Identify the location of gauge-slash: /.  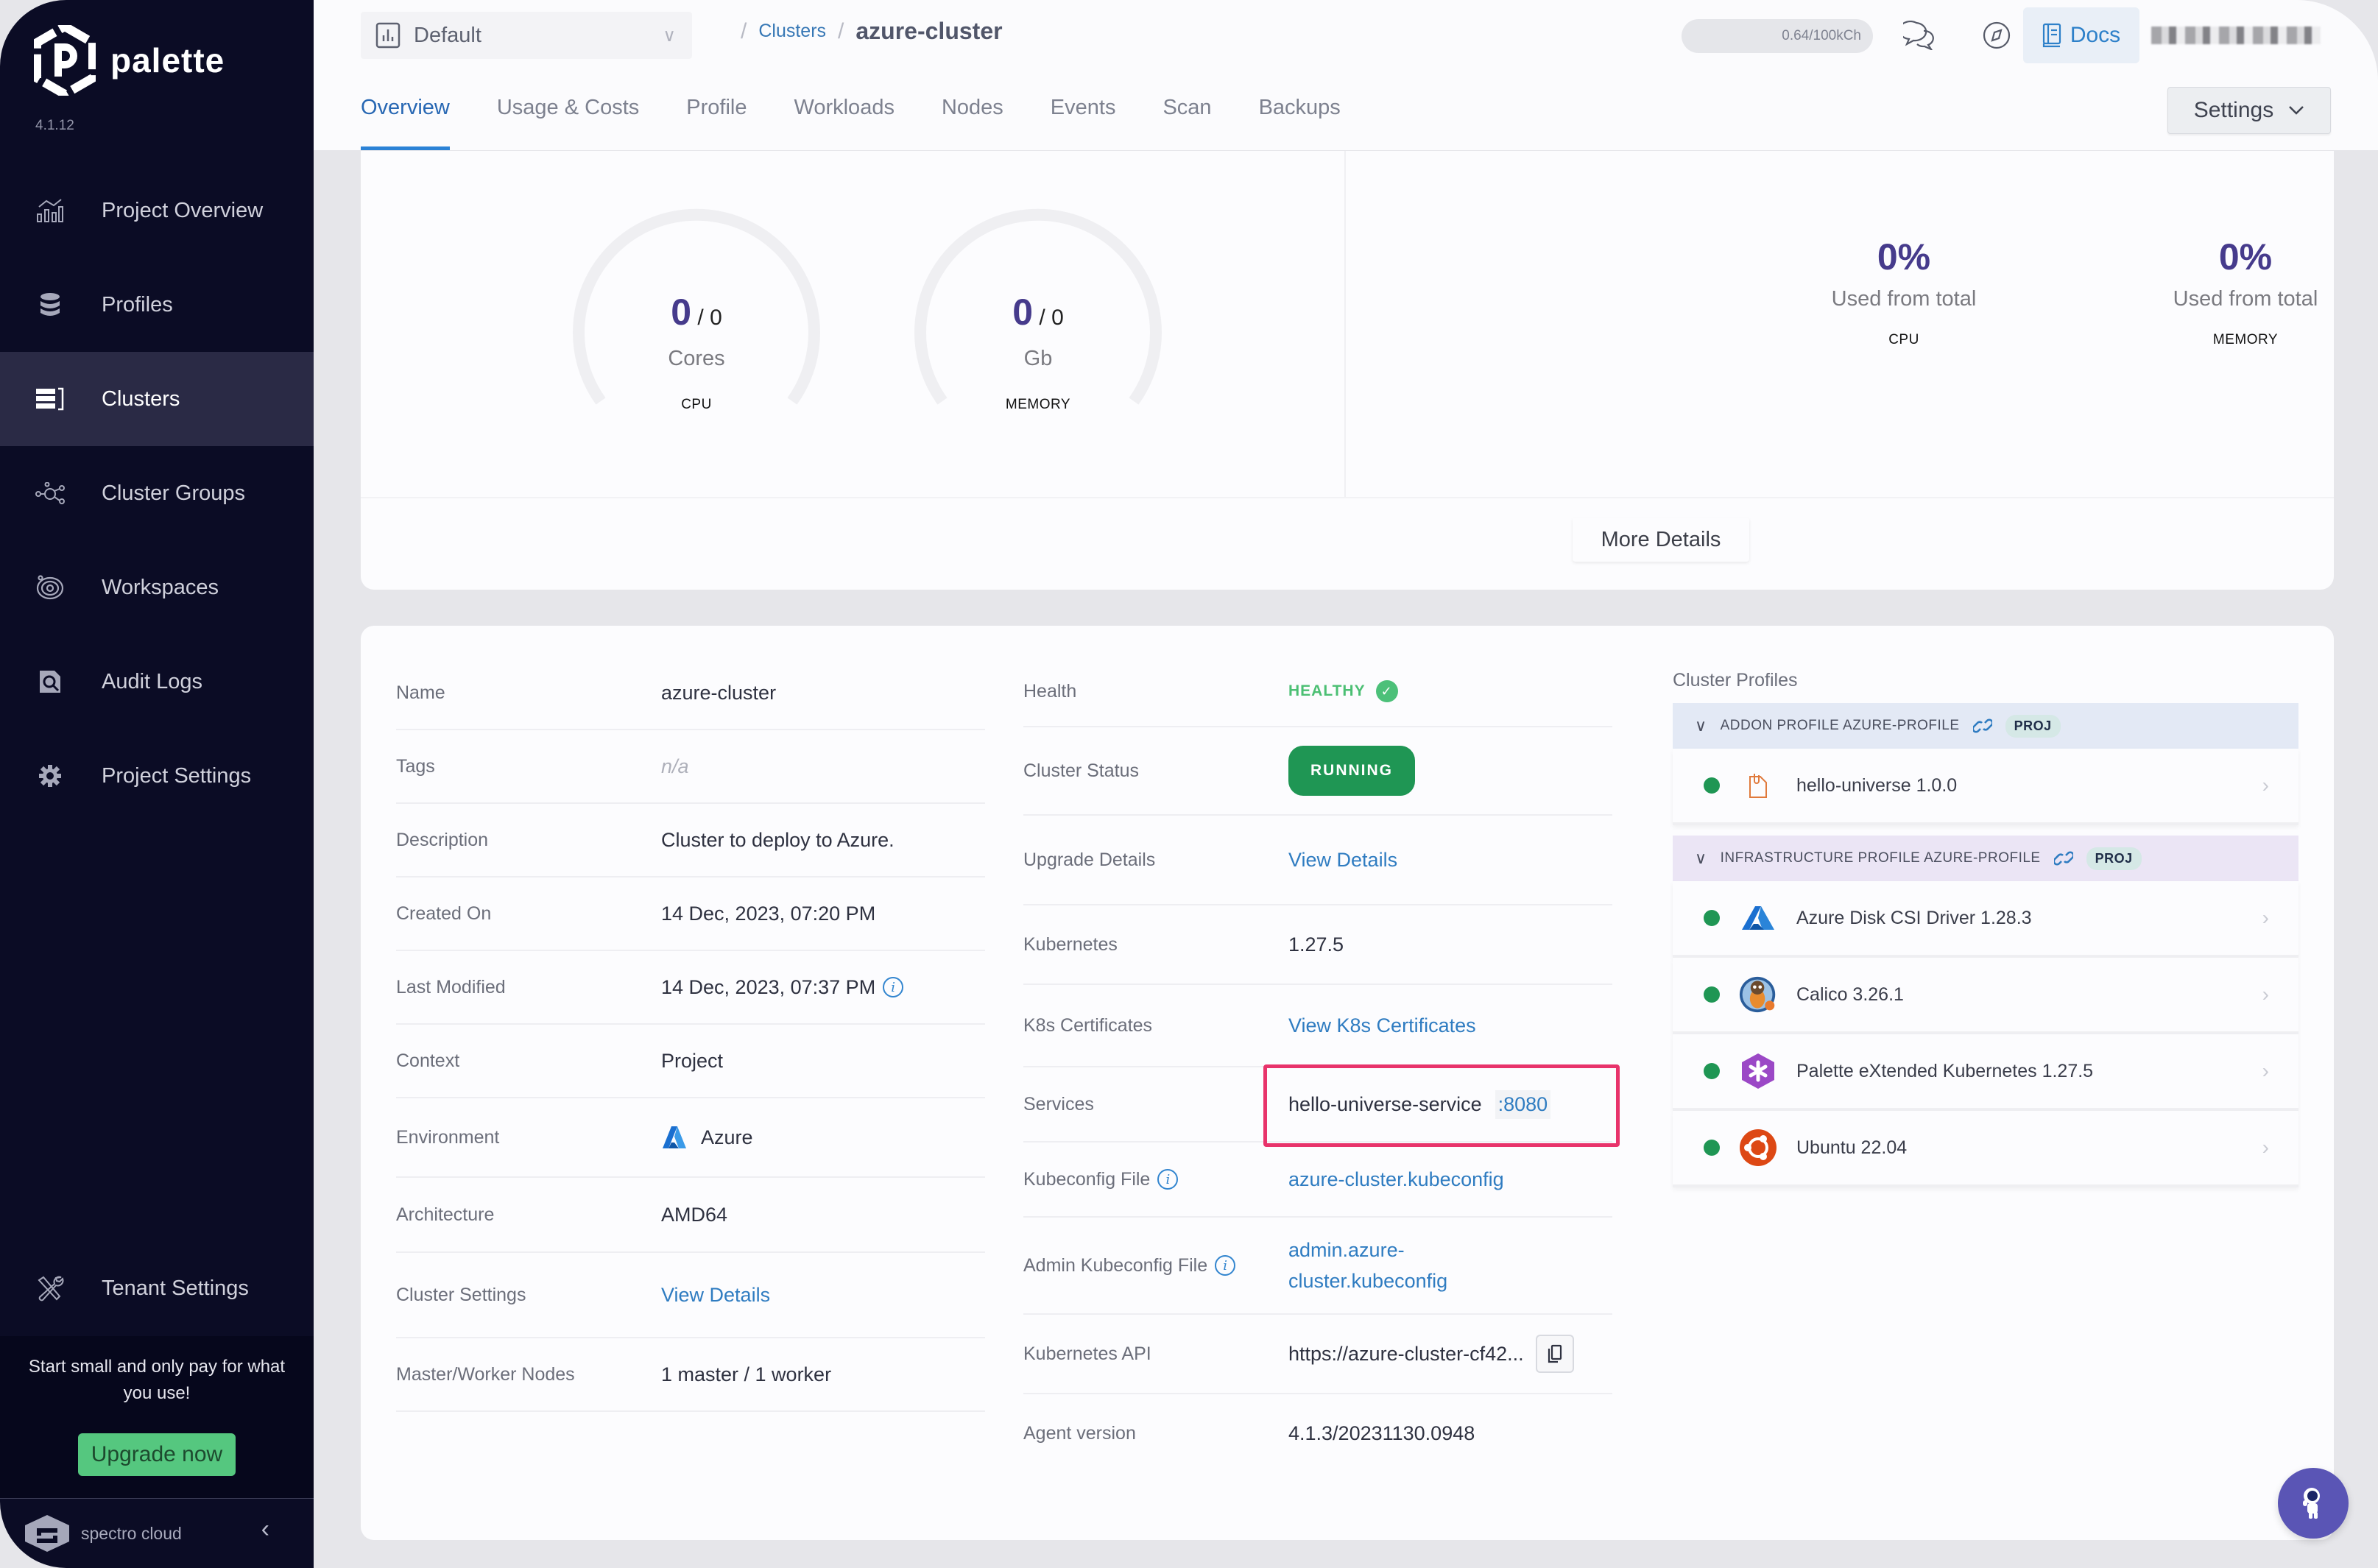
(1045, 318).